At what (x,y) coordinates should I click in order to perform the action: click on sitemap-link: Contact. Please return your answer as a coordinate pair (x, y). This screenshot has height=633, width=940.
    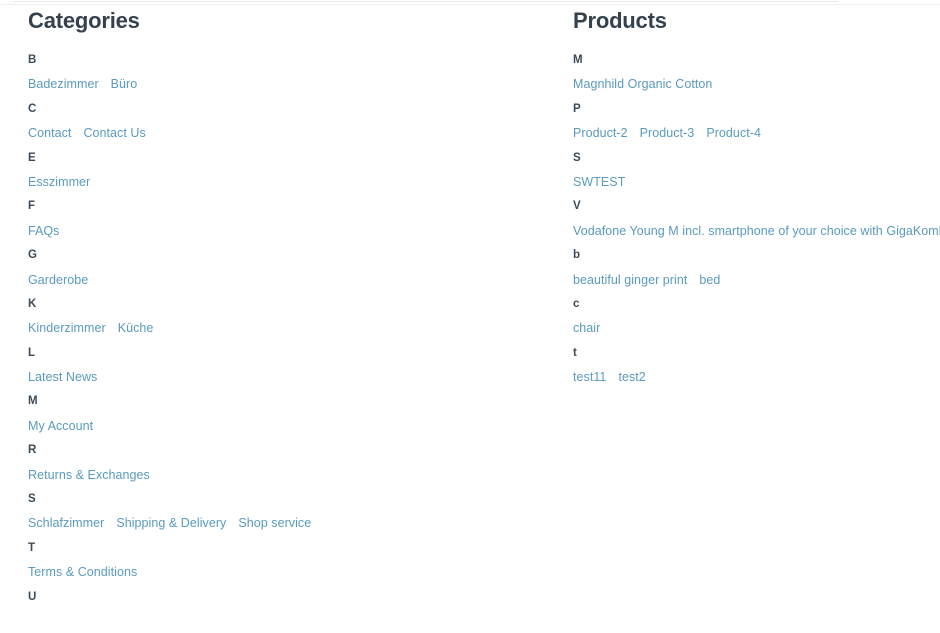
    Looking at the image, I should click on (49, 133).